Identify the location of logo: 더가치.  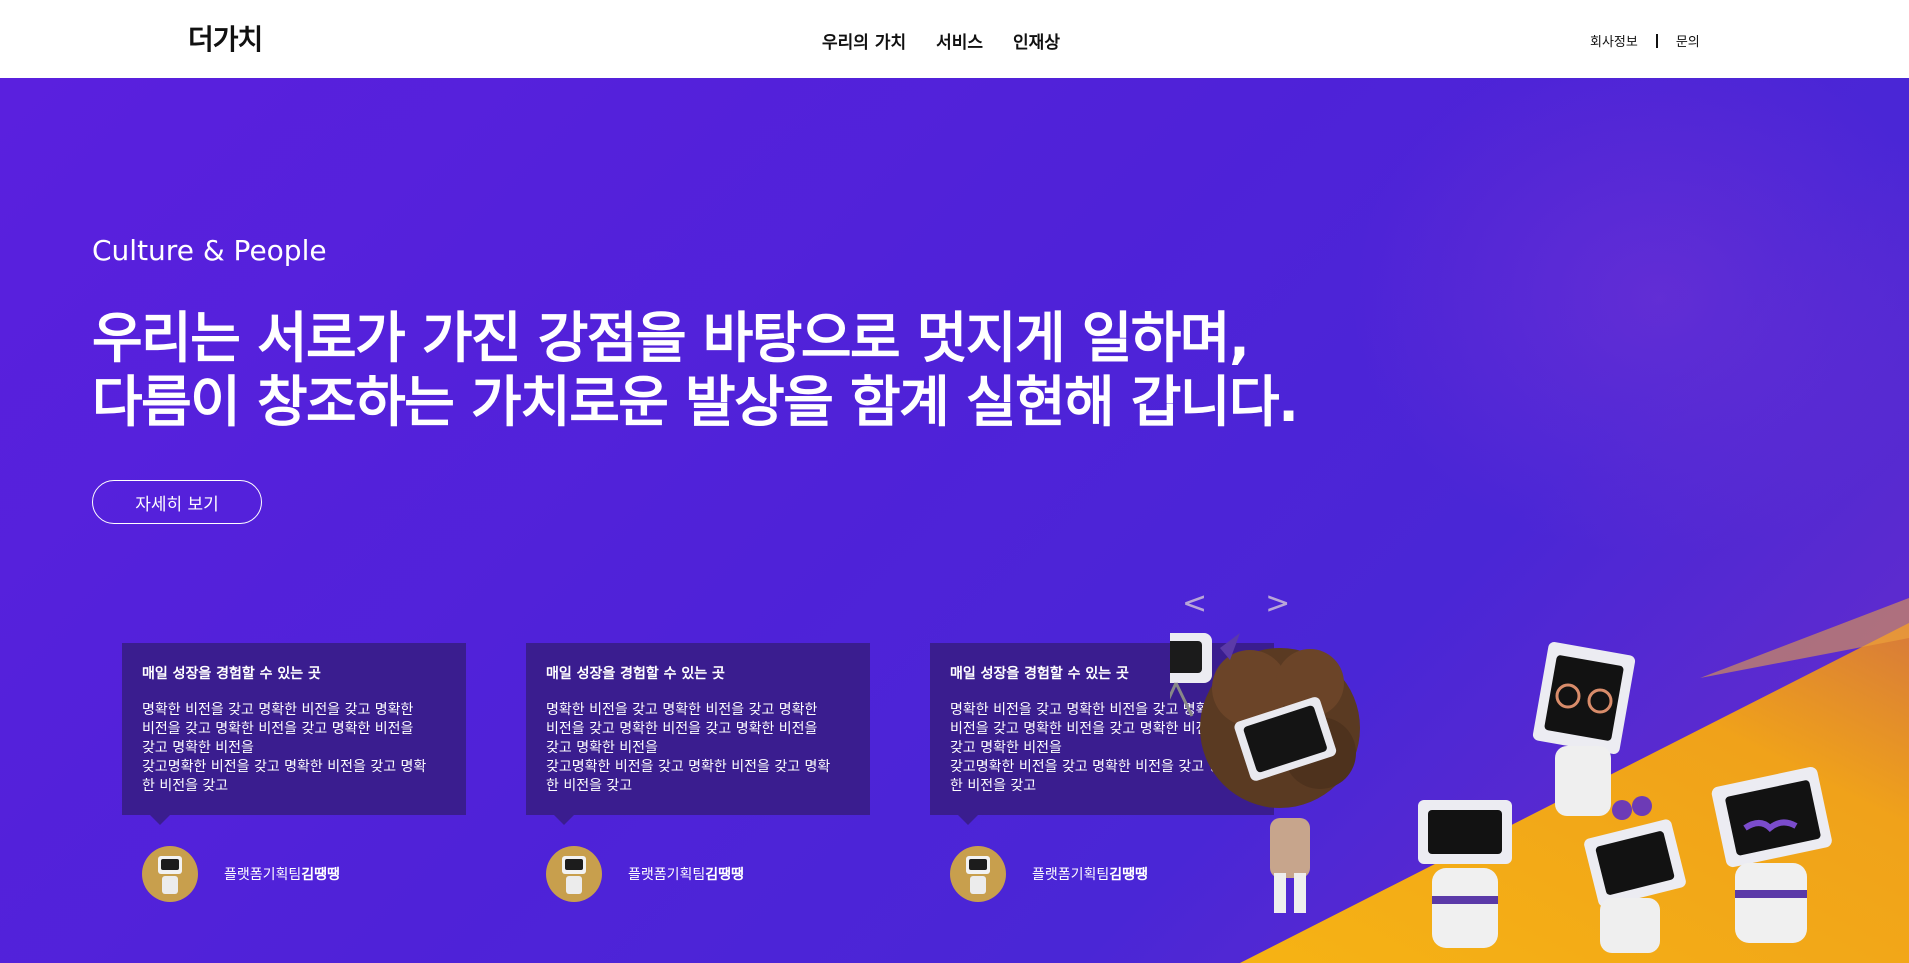
(225, 38).